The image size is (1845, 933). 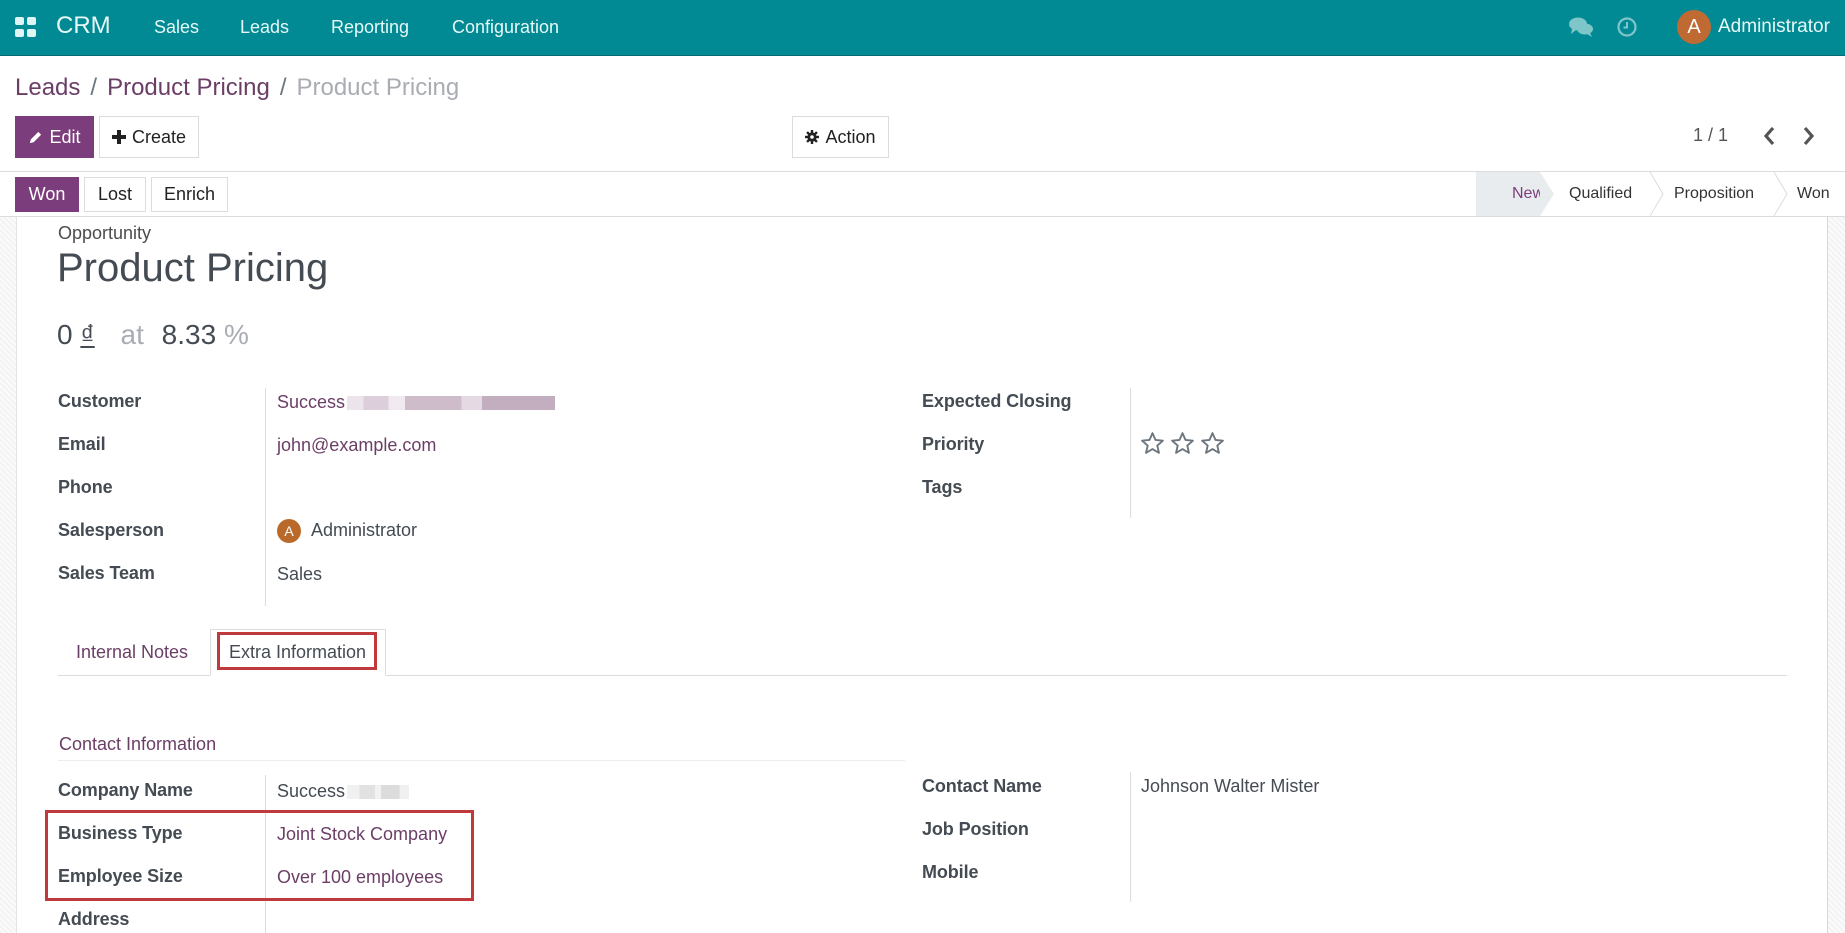 What do you see at coordinates (189, 334) in the screenshot?
I see `probability-value: 8.33` at bounding box center [189, 334].